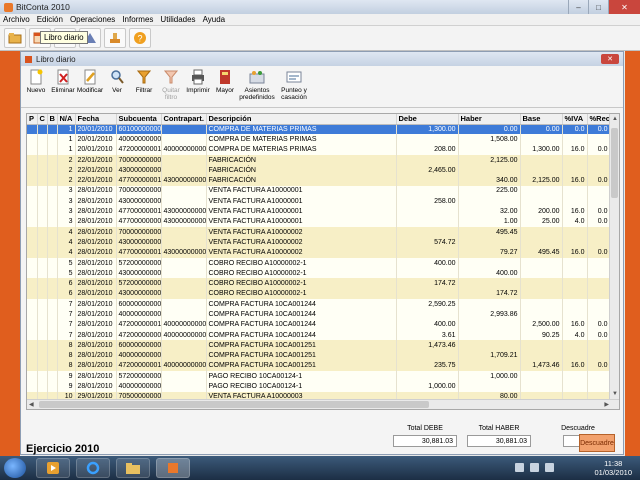 The height and width of the screenshot is (480, 640). I want to click on start-button, so click(15, 468).